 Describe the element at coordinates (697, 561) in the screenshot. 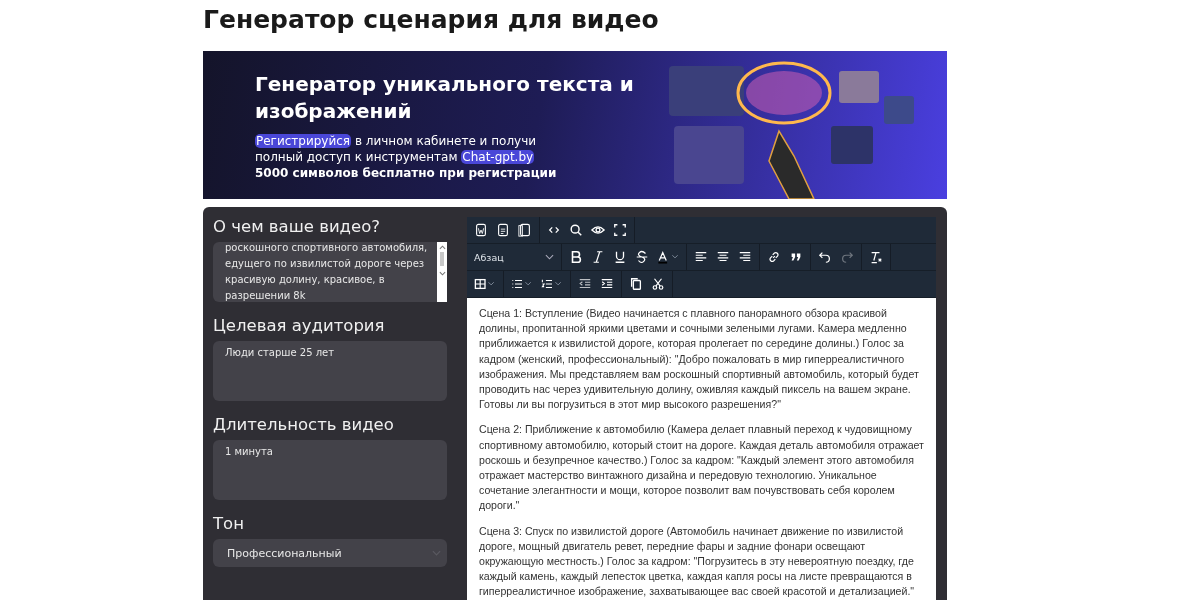

I see `scene-paragraph: Сцена 3: Спуск по извилистой дороге (Автомобиль начинает движение по извилистой дороге, мощный двигатель ревет, передние фары и задние фонари освещают окружающую местность.) Голос за кадром: "Погрузитесь в эту невероятную поездку, где каждый камень, каждый лепесток цветка, каждая капля росы на листе превращаются в гиперреалистичное изображение, захватывающее вас своей красотой и детализацией."` at that location.